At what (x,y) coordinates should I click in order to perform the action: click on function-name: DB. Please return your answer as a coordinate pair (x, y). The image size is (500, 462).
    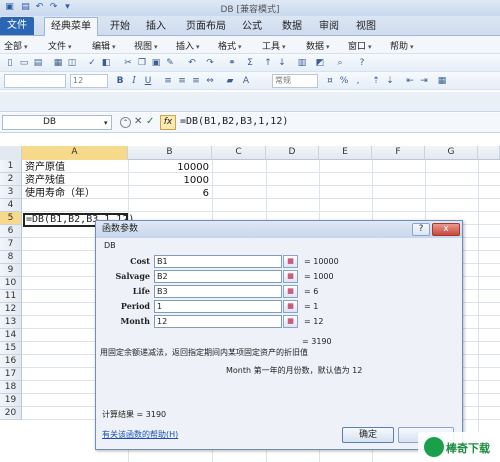
    Looking at the image, I should click on (110, 245).